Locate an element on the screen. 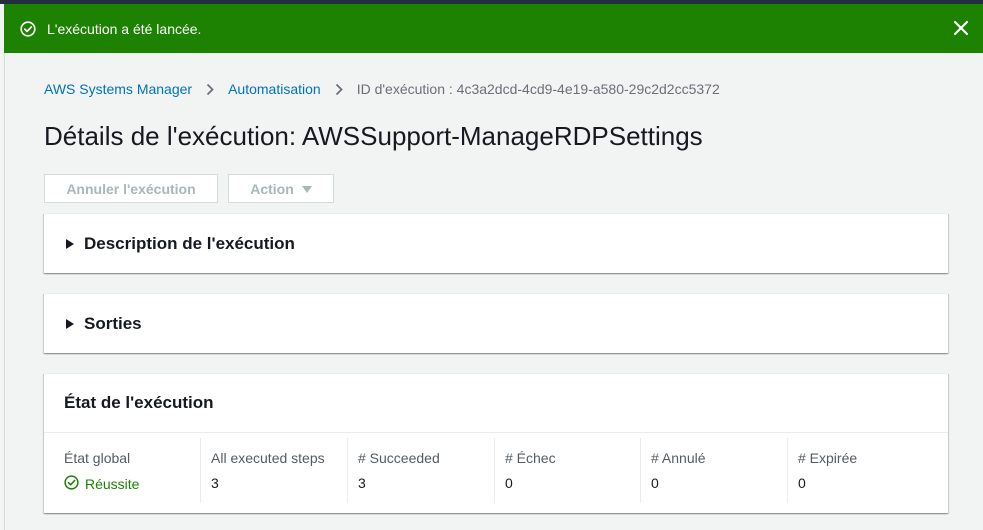 The width and height of the screenshot is (983, 530). content-left-border is located at coordinates (4, 291).